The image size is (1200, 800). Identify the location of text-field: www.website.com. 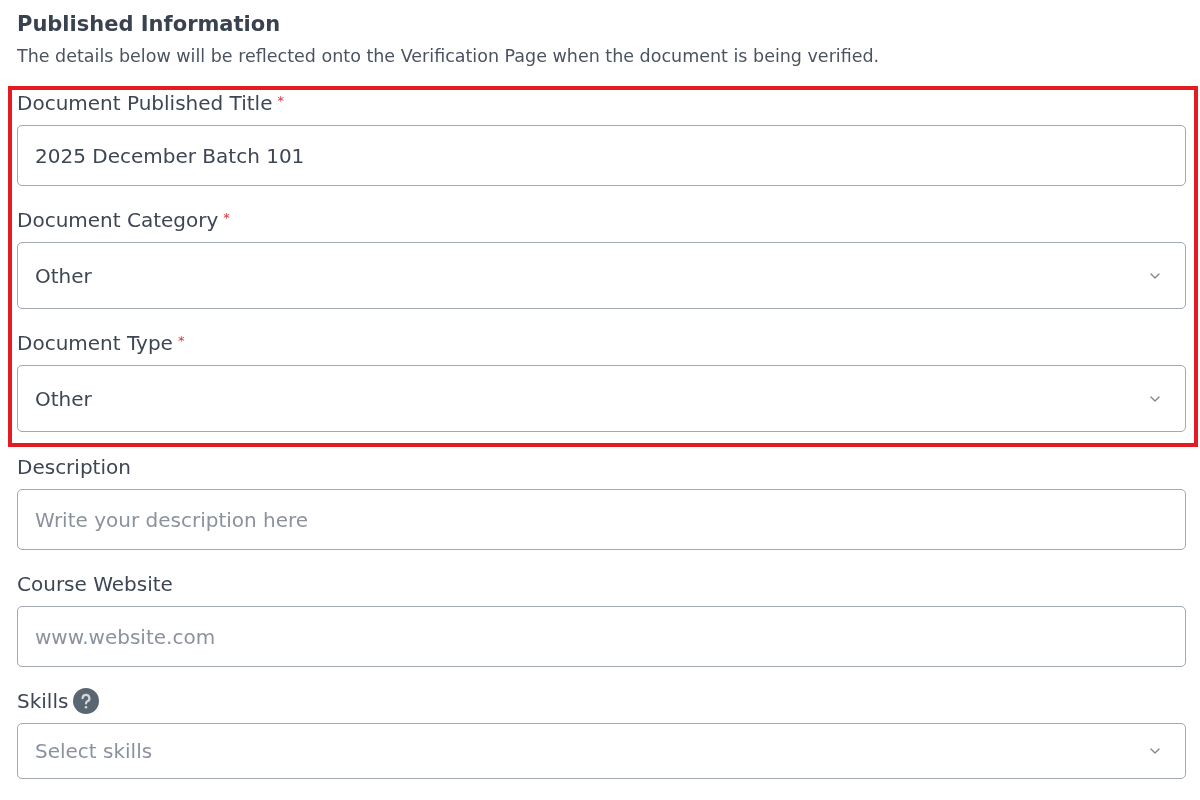
(601, 636).